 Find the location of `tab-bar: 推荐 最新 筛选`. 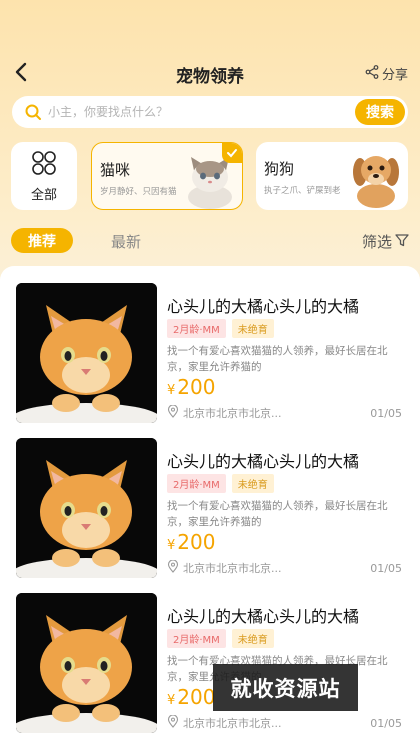

tab-bar: 推荐 最新 筛选 is located at coordinates (210, 241).